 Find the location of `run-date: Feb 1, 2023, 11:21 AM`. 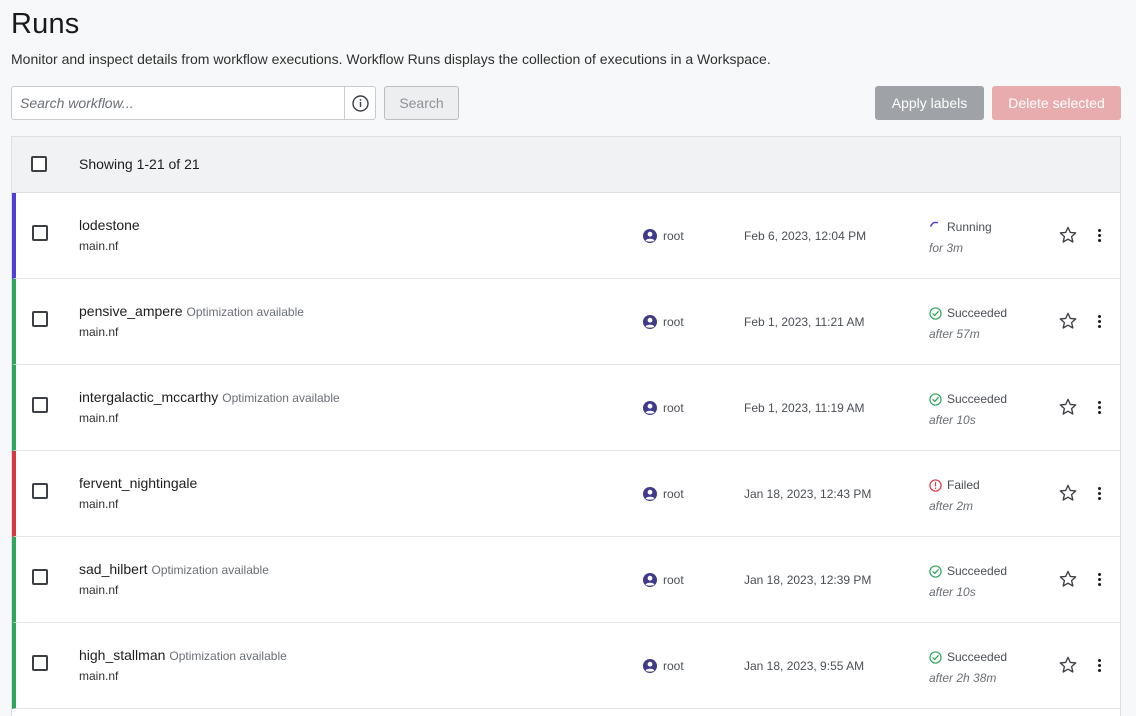

run-date: Feb 1, 2023, 11:21 AM is located at coordinates (804, 322).